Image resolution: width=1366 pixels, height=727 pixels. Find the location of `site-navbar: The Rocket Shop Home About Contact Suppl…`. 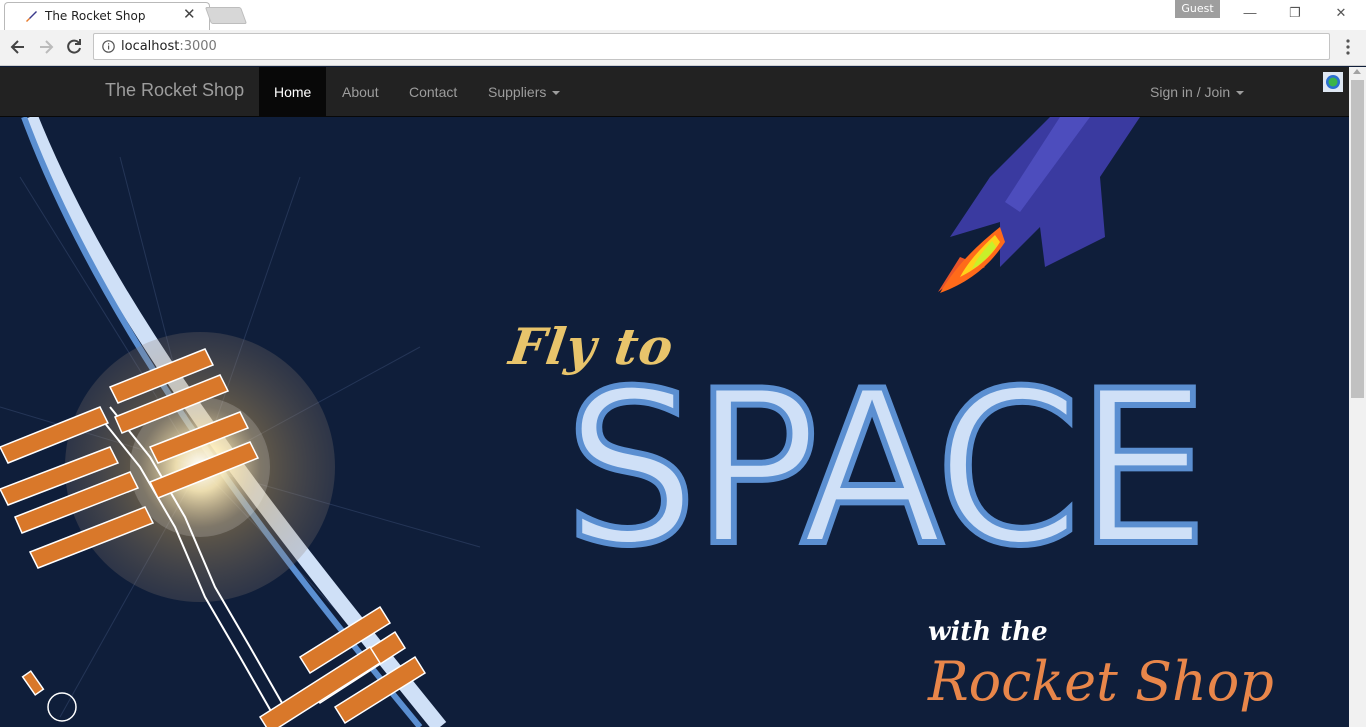

site-navbar: The Rocket Shop Home About Contact Suppl… is located at coordinates (674, 92).